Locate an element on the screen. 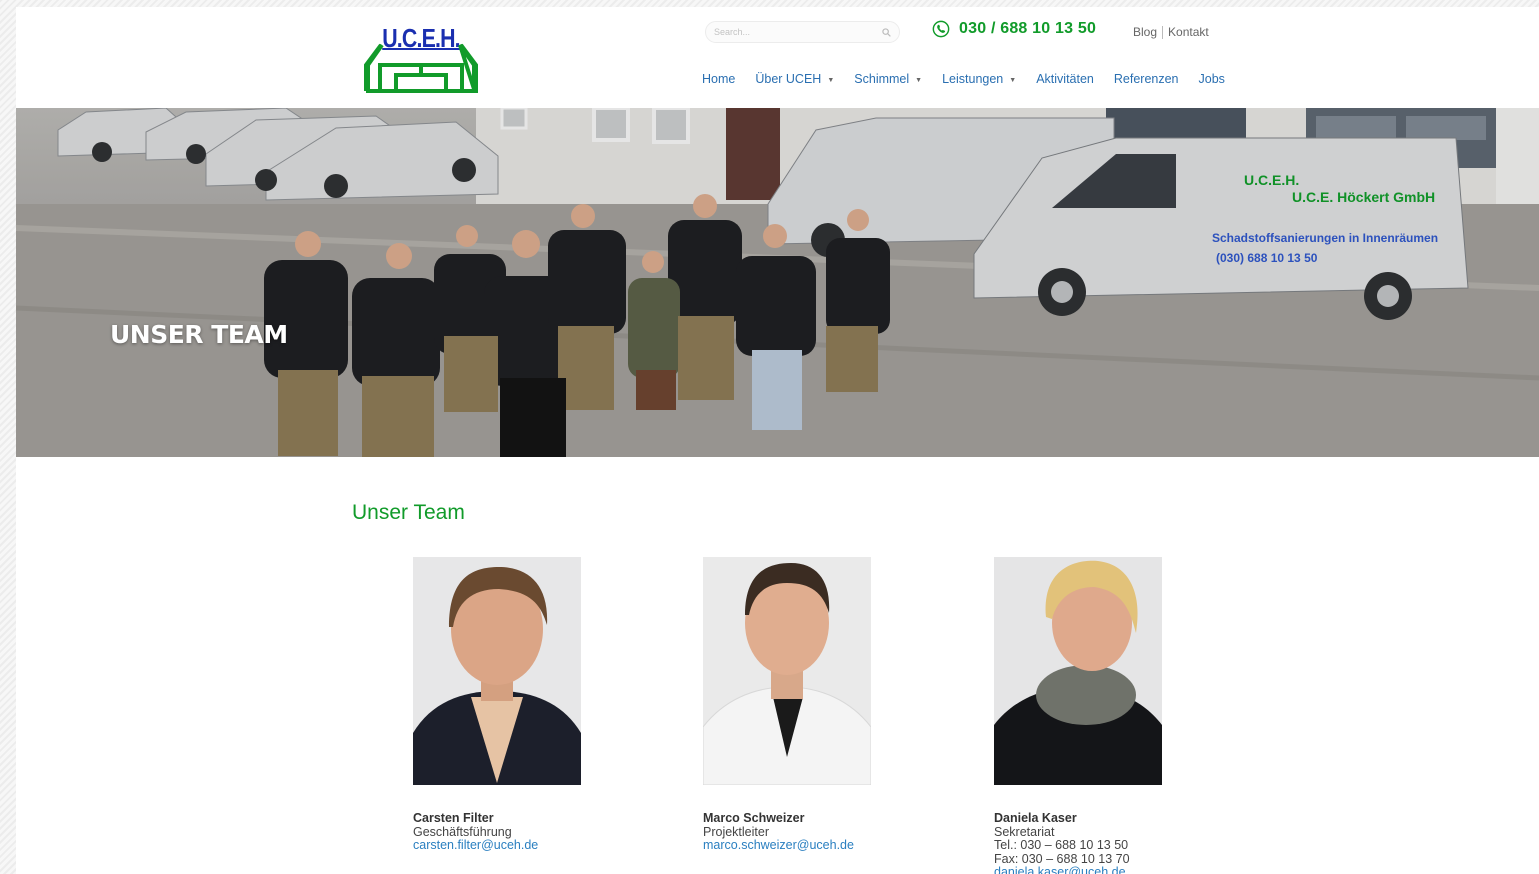 Image resolution: width=1539 pixels, height=874 pixels. search-box is located at coordinates (802, 32).